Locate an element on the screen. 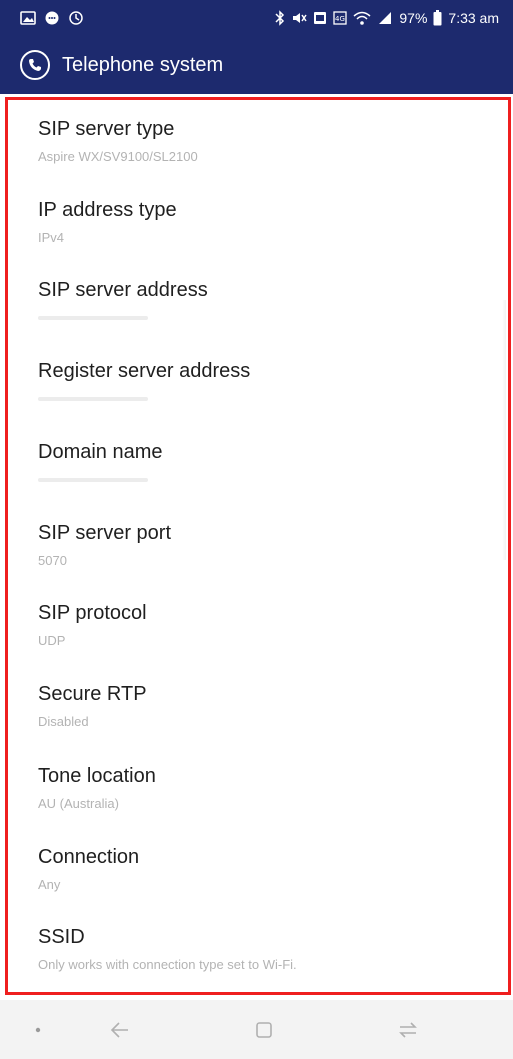 This screenshot has width=513, height=1059. status-right: 4G 97% 7:33 am is located at coordinates (387, 18).